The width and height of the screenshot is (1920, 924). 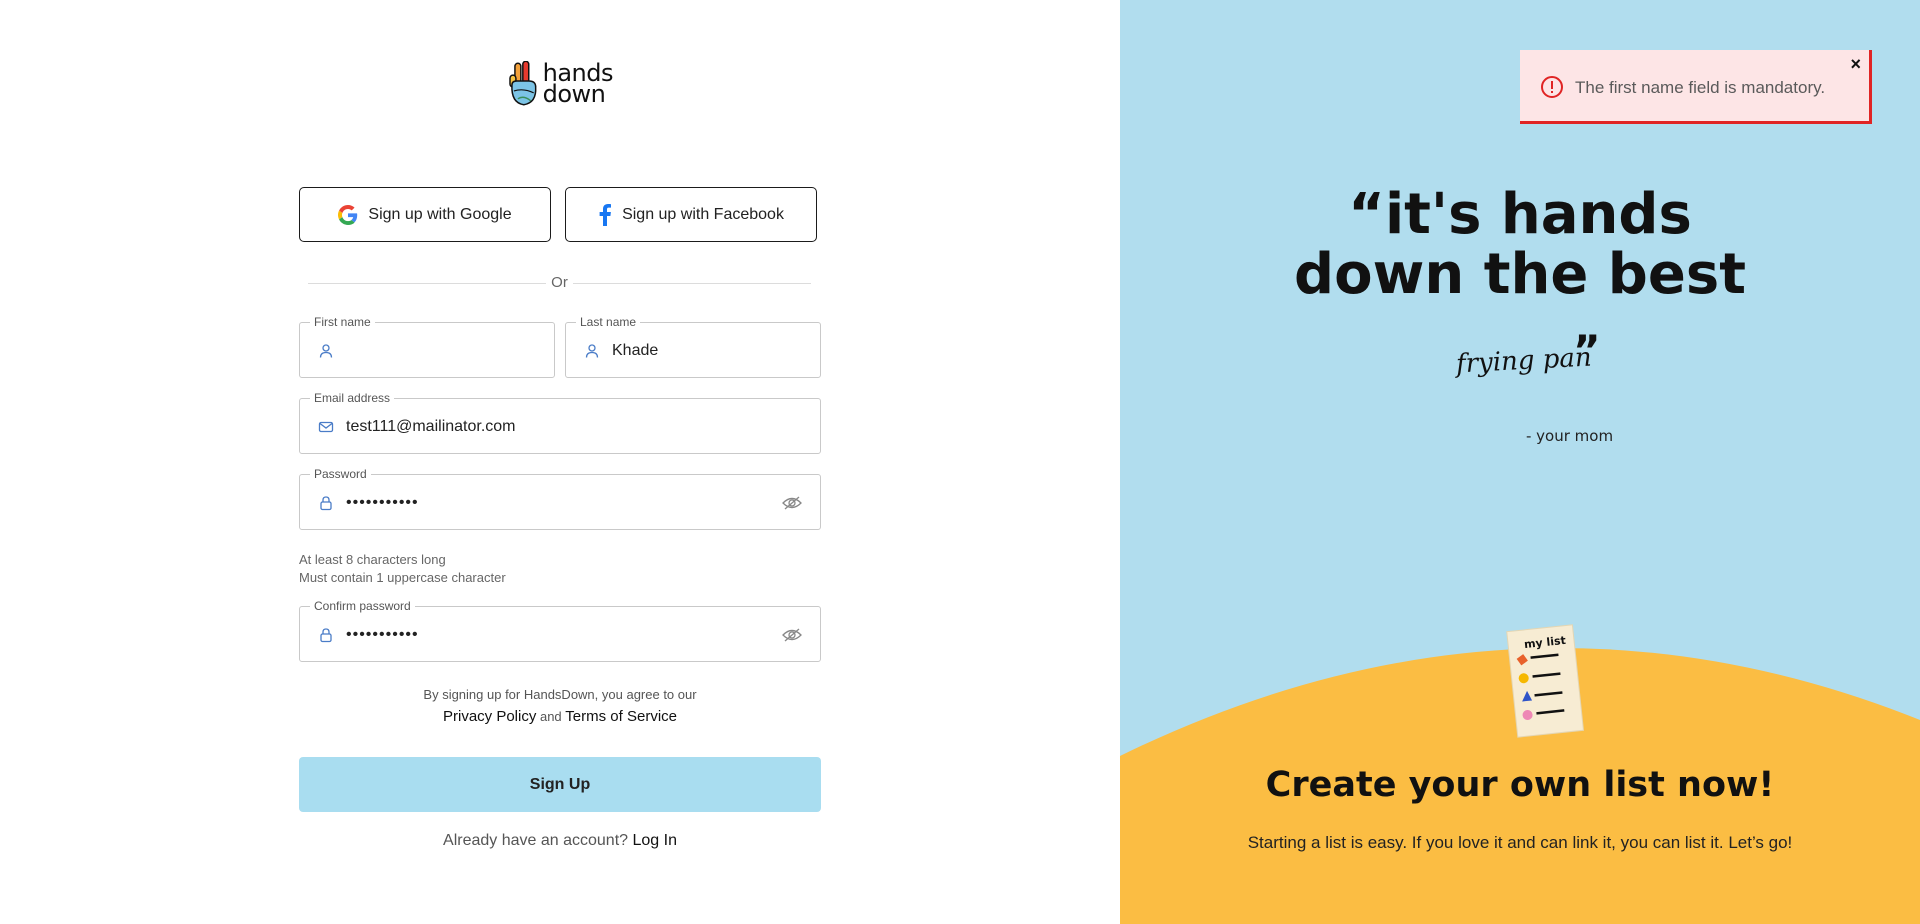 I want to click on password-hint: Must contain 1 uppercase character, so click(x=402, y=577).